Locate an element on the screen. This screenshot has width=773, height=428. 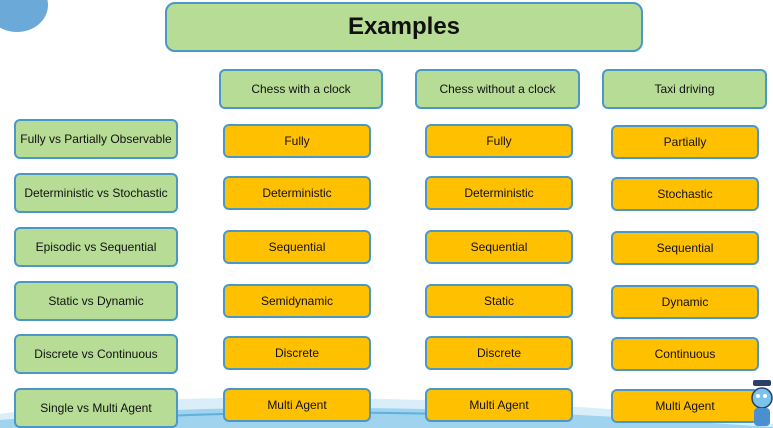
row-label-agents: Single vs Multi Agent is located at coordinates (96, 408).